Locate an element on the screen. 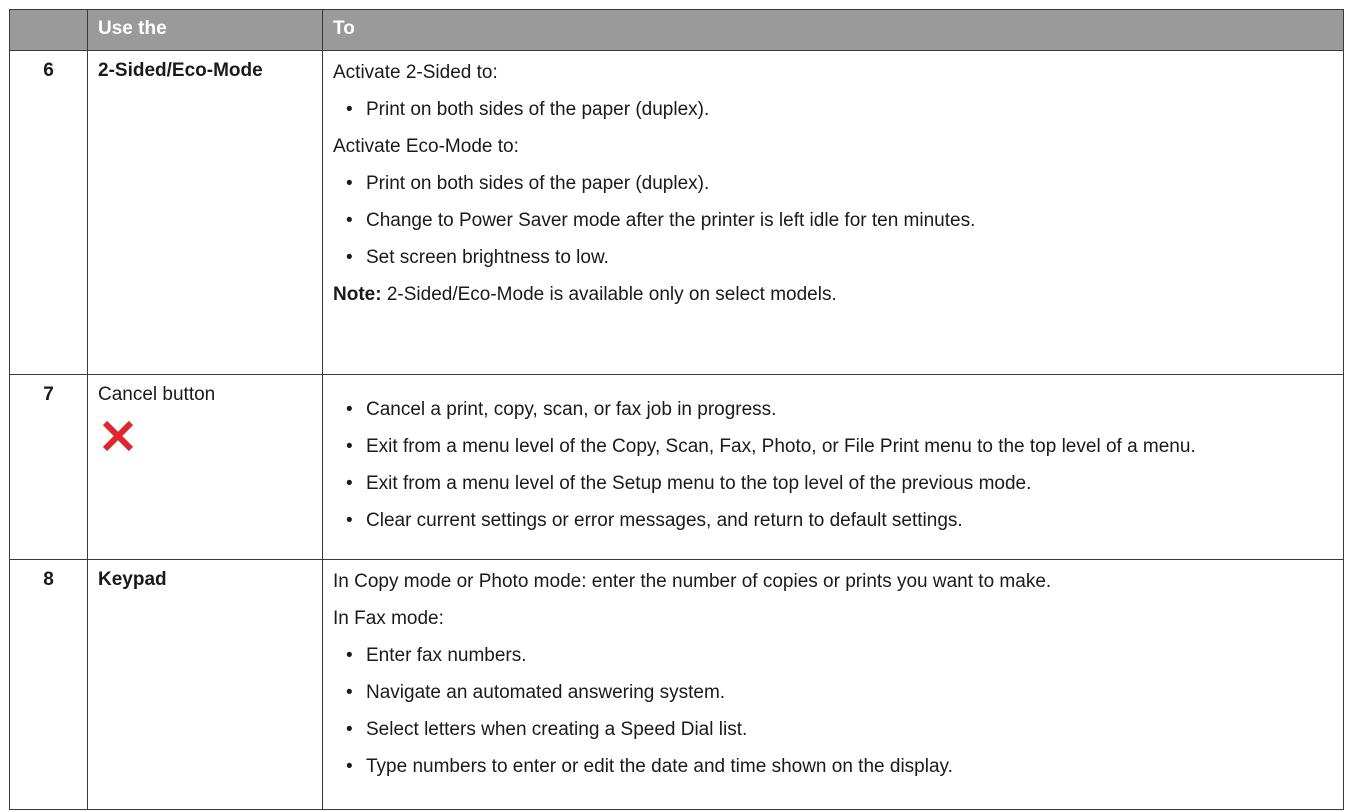  row-number: 6 is located at coordinates (48, 212).